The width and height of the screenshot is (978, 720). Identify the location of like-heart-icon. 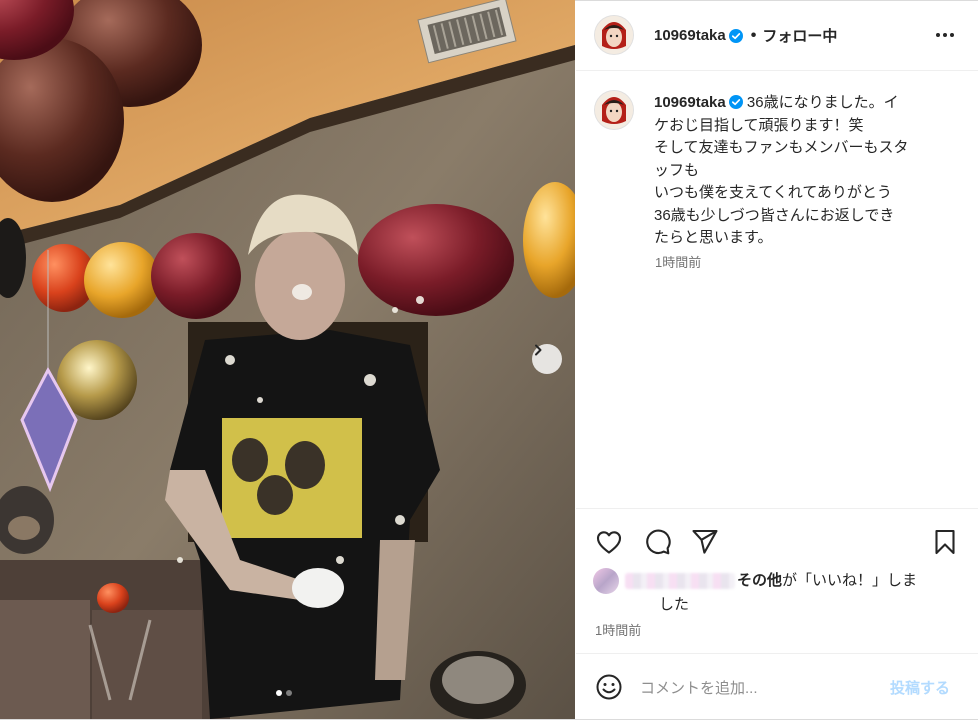
(609, 542).